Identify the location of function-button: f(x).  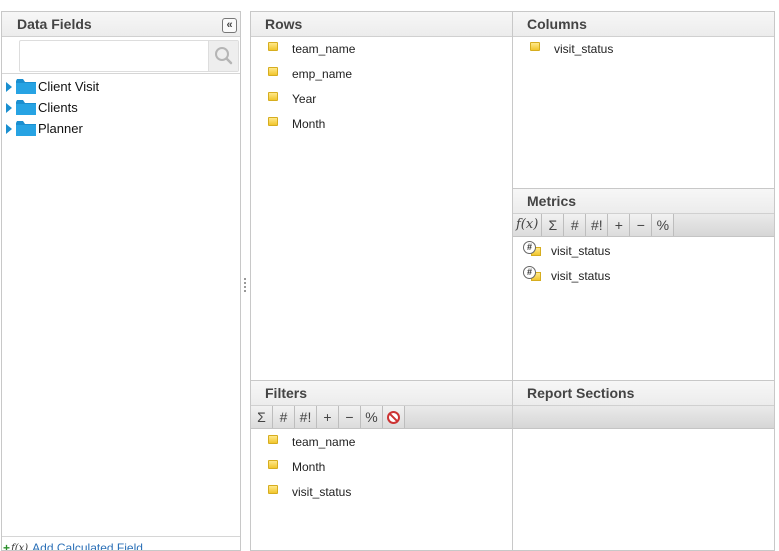
(528, 225).